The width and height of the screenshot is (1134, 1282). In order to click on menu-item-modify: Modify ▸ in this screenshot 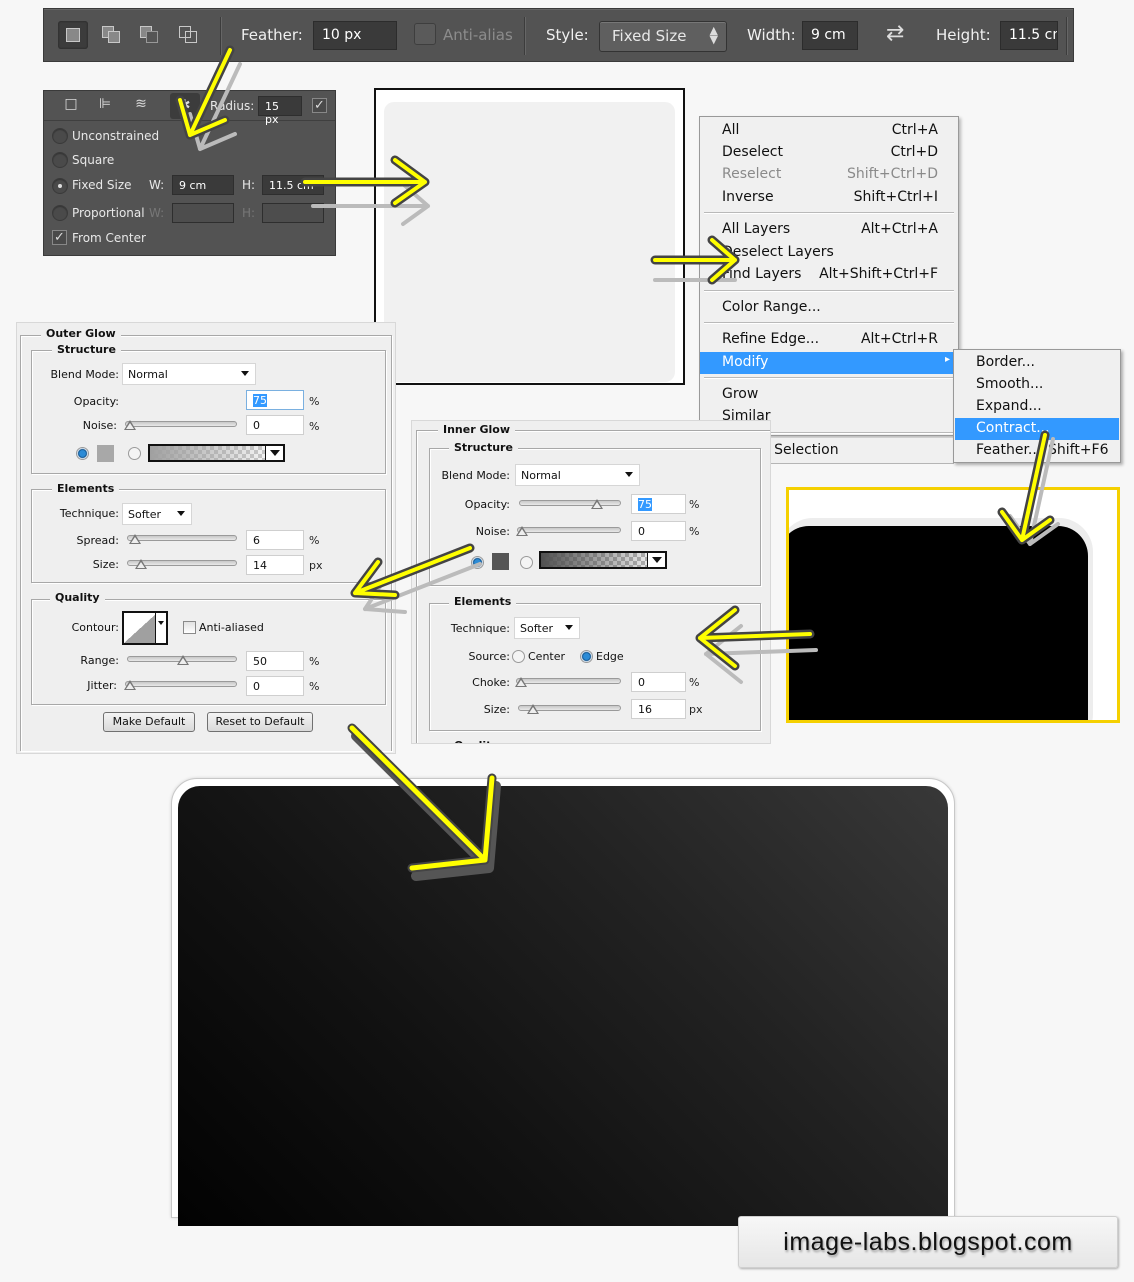, I will do `click(829, 363)`.